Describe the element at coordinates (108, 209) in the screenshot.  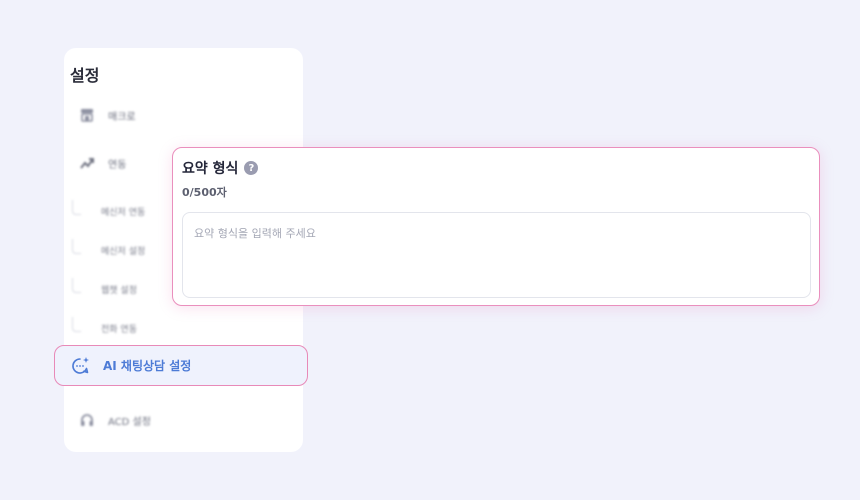
I see `sidebar-subitem-messenger-integration: 메신저 연동` at that location.